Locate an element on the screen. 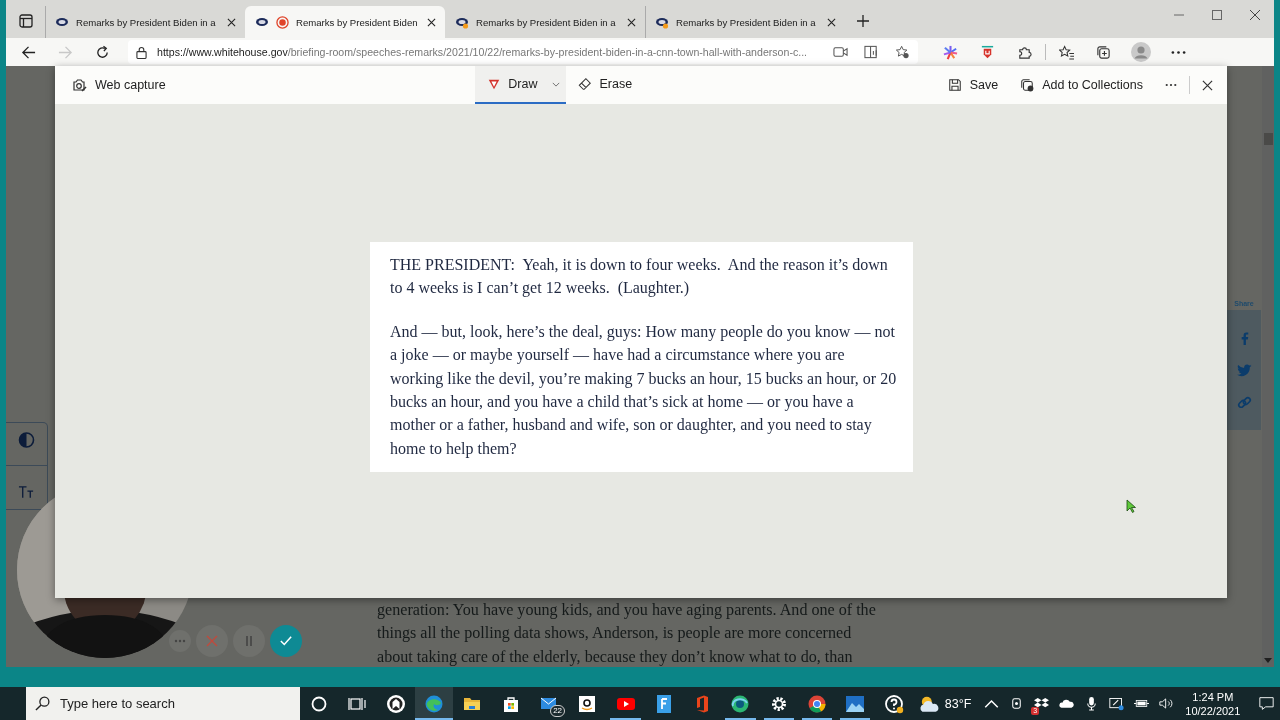 Image resolution: width=1280 pixels, height=720 pixels. favorites-icon is located at coordinates (1066, 52).